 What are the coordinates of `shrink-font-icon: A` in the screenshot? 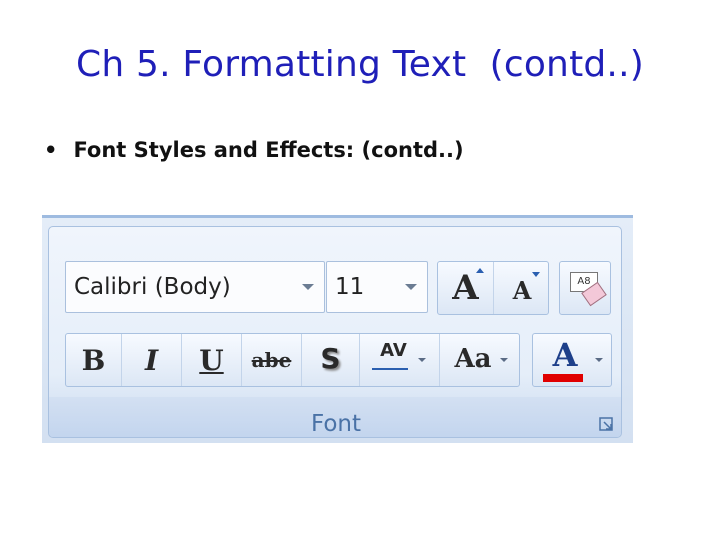 It's located at (522, 290).